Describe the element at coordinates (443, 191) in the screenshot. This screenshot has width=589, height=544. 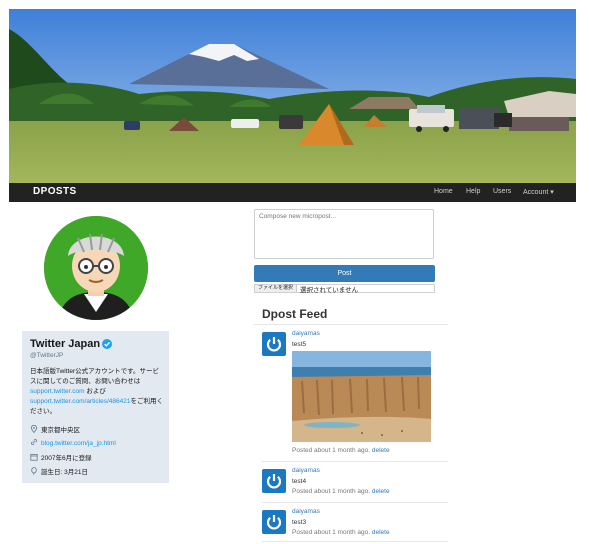
I see `nav-home-link: Home` at that location.